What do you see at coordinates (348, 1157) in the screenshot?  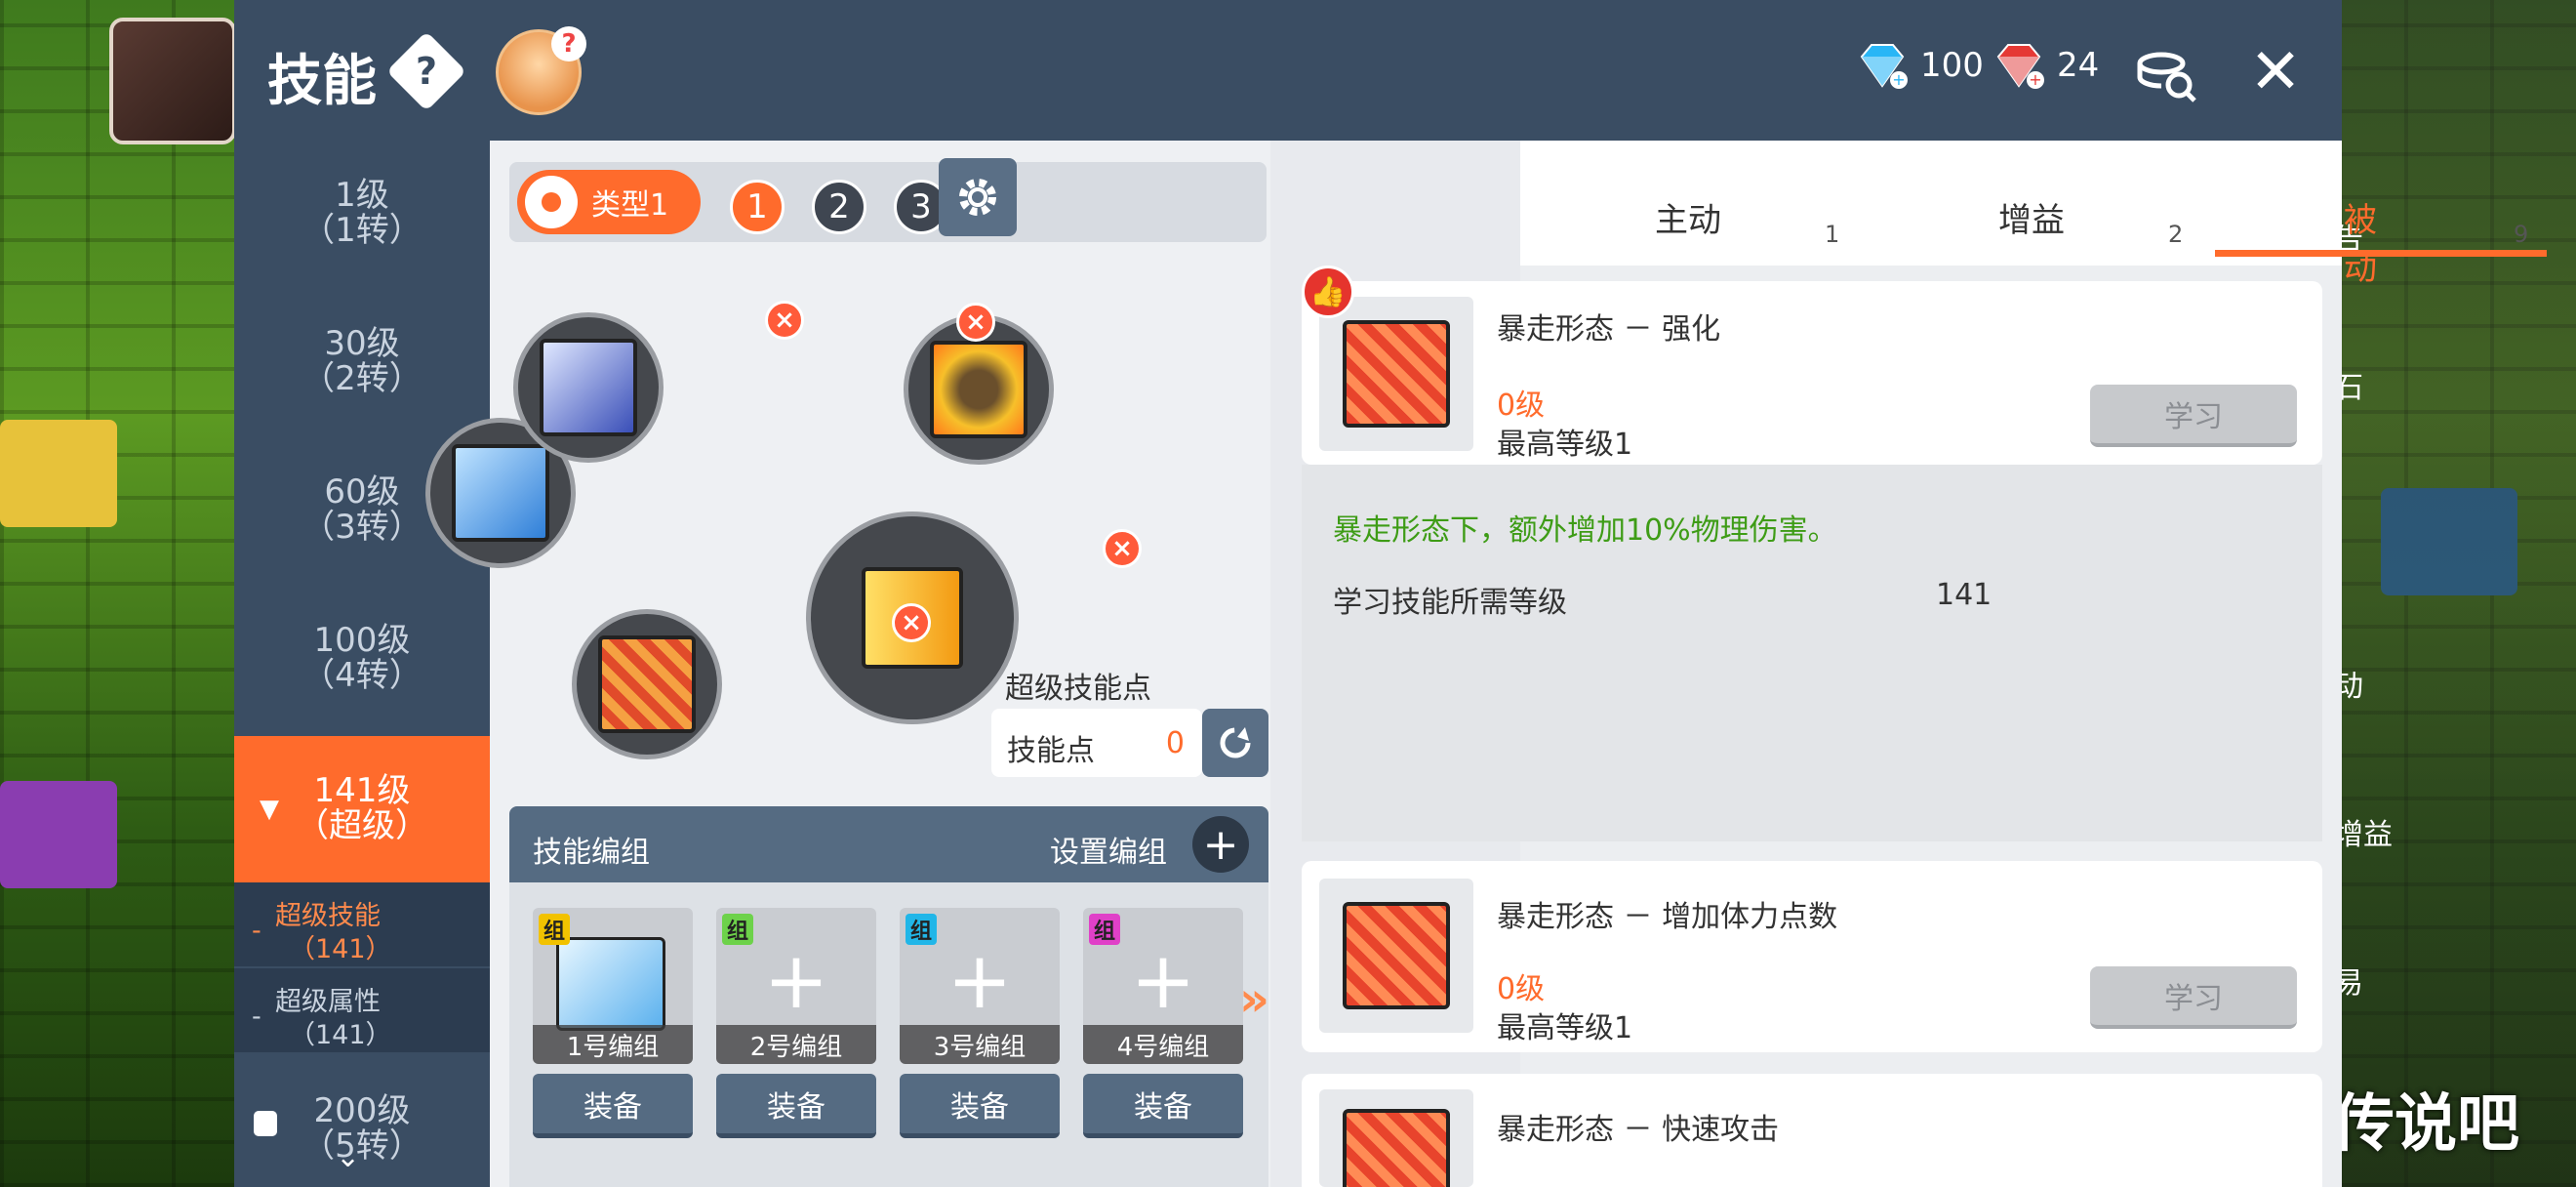 I see `scroll-down-icon: ⌄` at bounding box center [348, 1157].